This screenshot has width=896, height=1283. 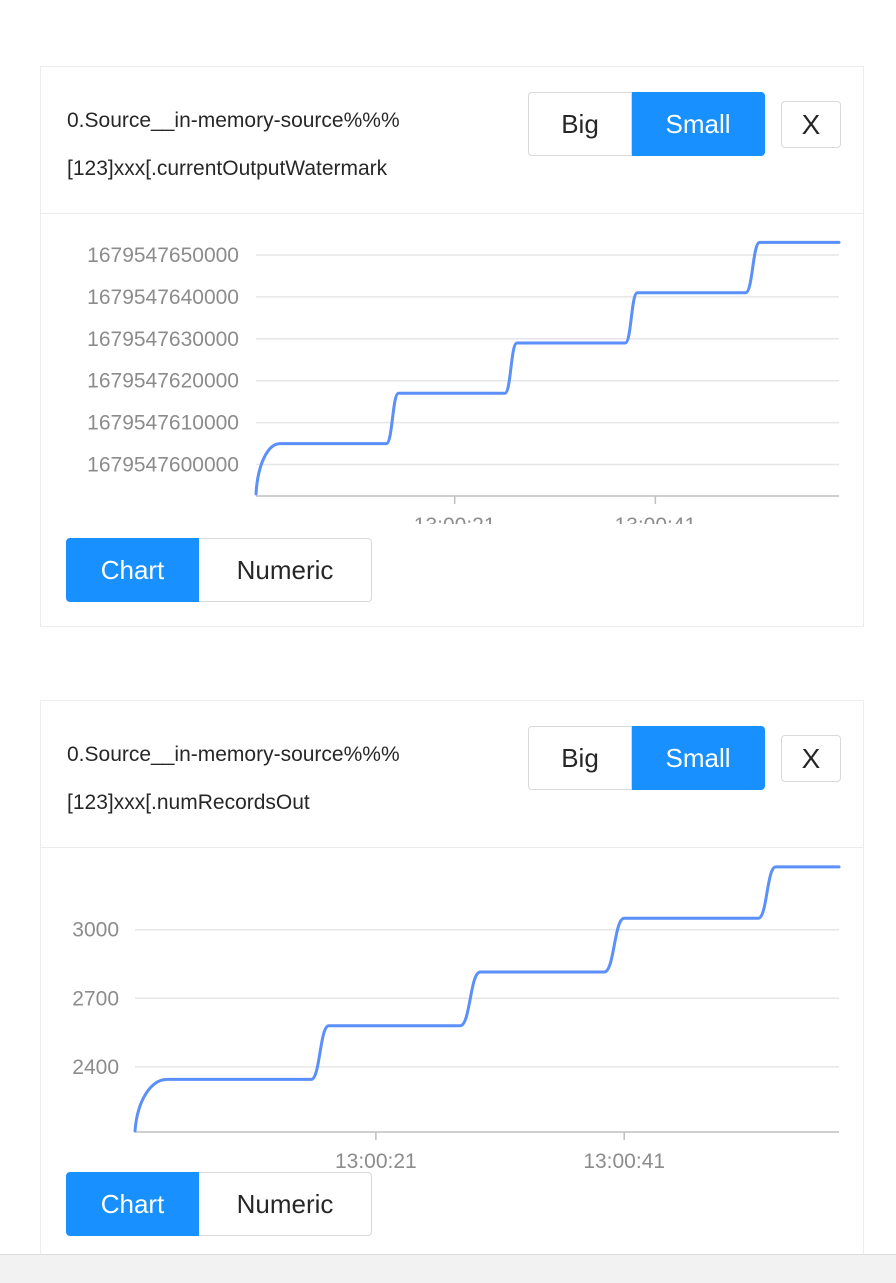 What do you see at coordinates (163, 297) in the screenshot?
I see `y-tick-label: 1679547640000` at bounding box center [163, 297].